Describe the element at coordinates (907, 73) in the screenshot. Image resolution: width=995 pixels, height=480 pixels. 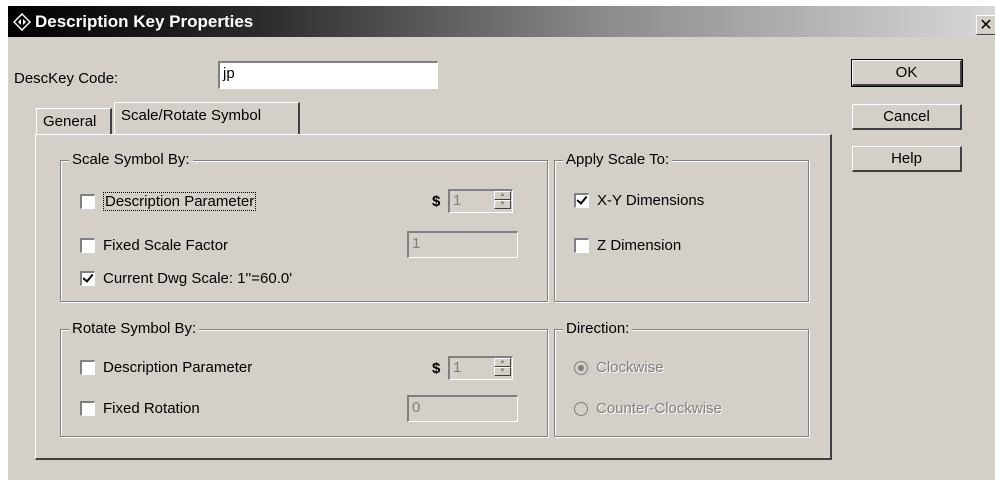
I see `ok-button: OK` at that location.